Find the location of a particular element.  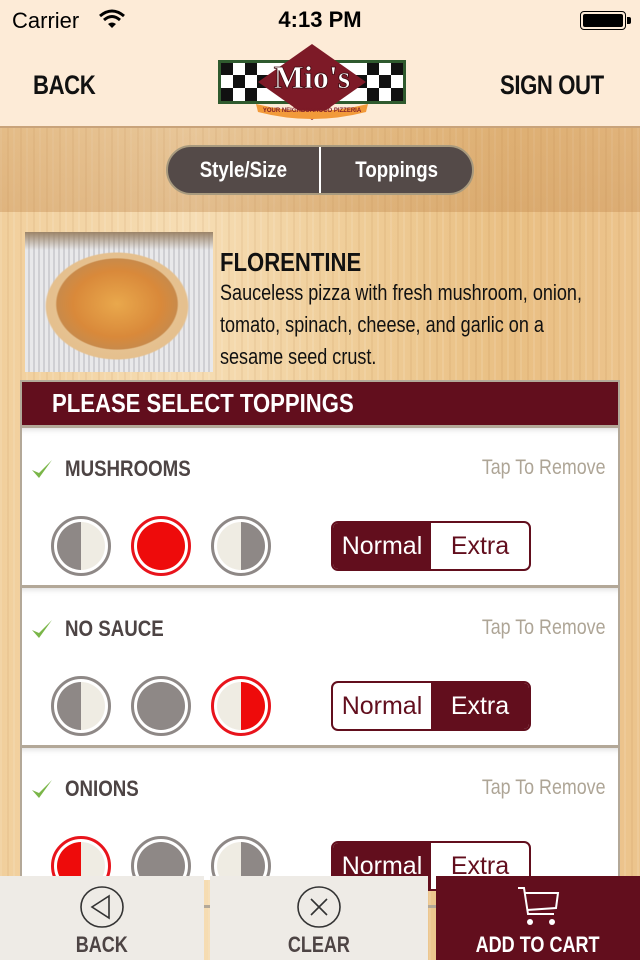

svg-text: Mio's is located at coordinates (312, 77).